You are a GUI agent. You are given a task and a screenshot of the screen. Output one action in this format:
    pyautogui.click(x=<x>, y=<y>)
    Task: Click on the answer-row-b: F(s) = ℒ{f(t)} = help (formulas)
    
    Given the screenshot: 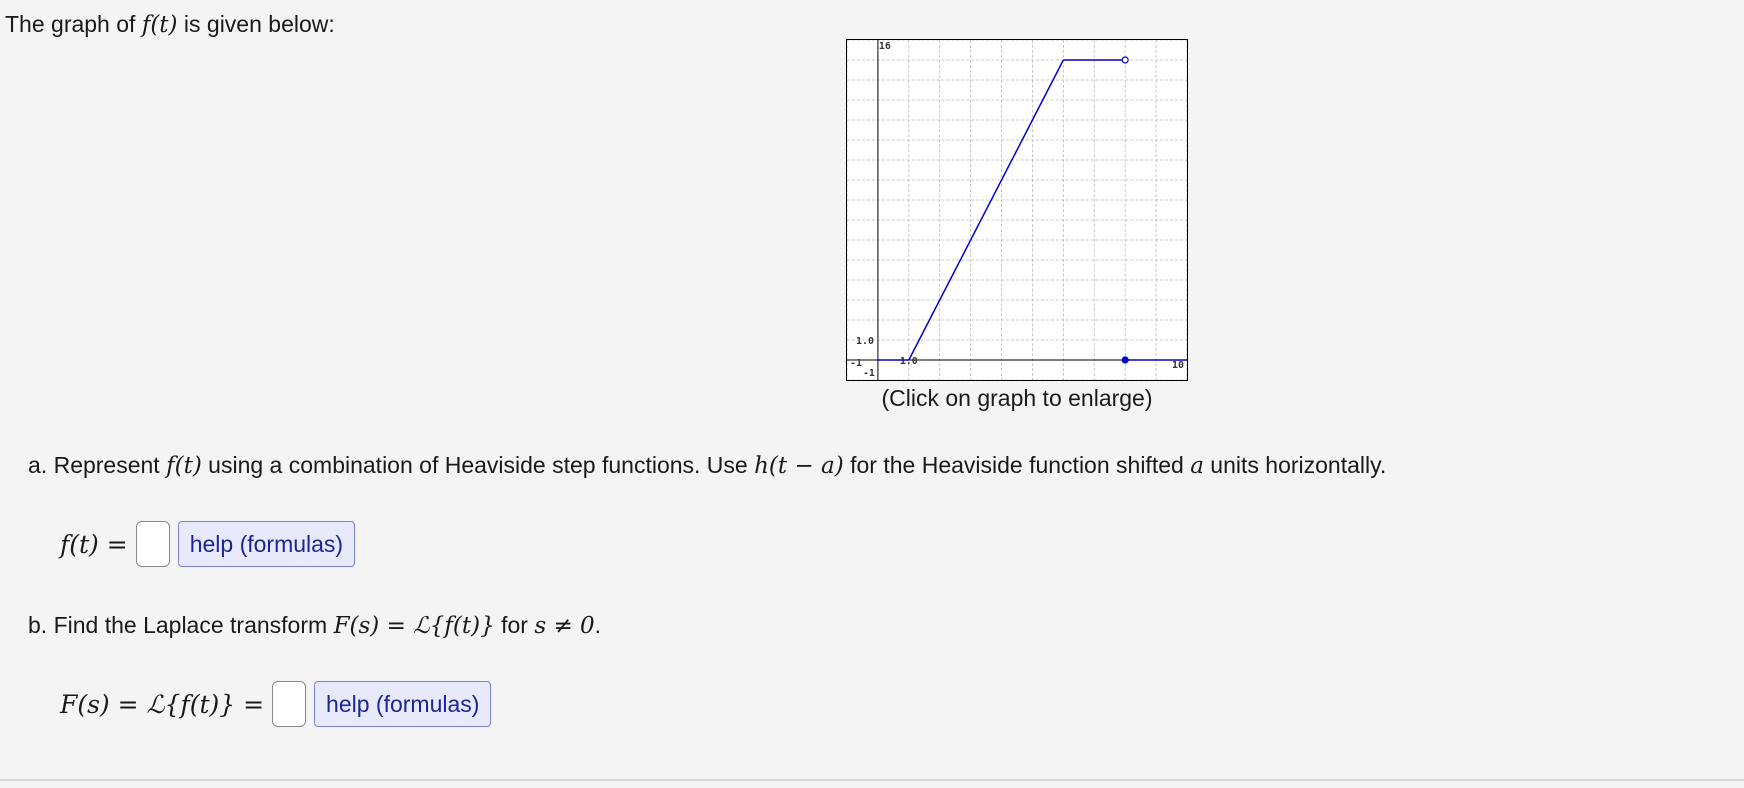 What is the action you would take?
    pyautogui.click(x=276, y=704)
    